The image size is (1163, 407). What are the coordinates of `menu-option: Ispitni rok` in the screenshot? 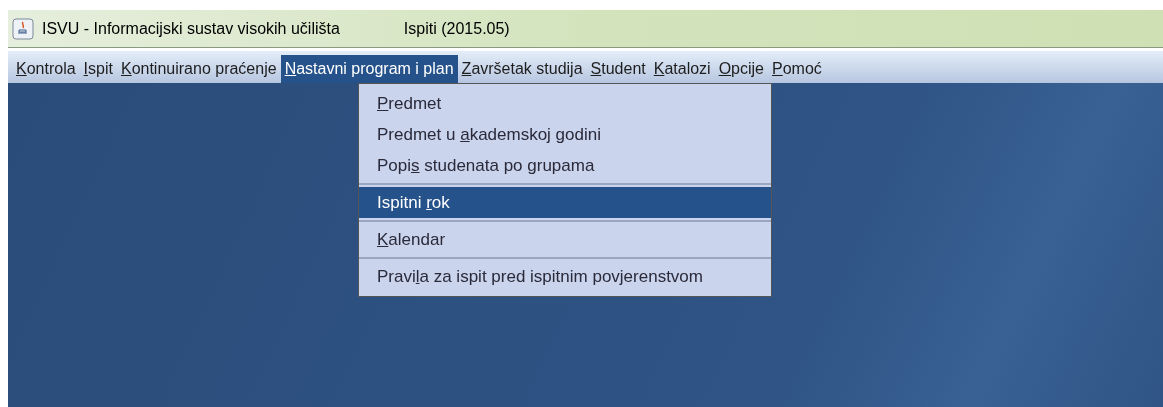 It's located at (565, 202).